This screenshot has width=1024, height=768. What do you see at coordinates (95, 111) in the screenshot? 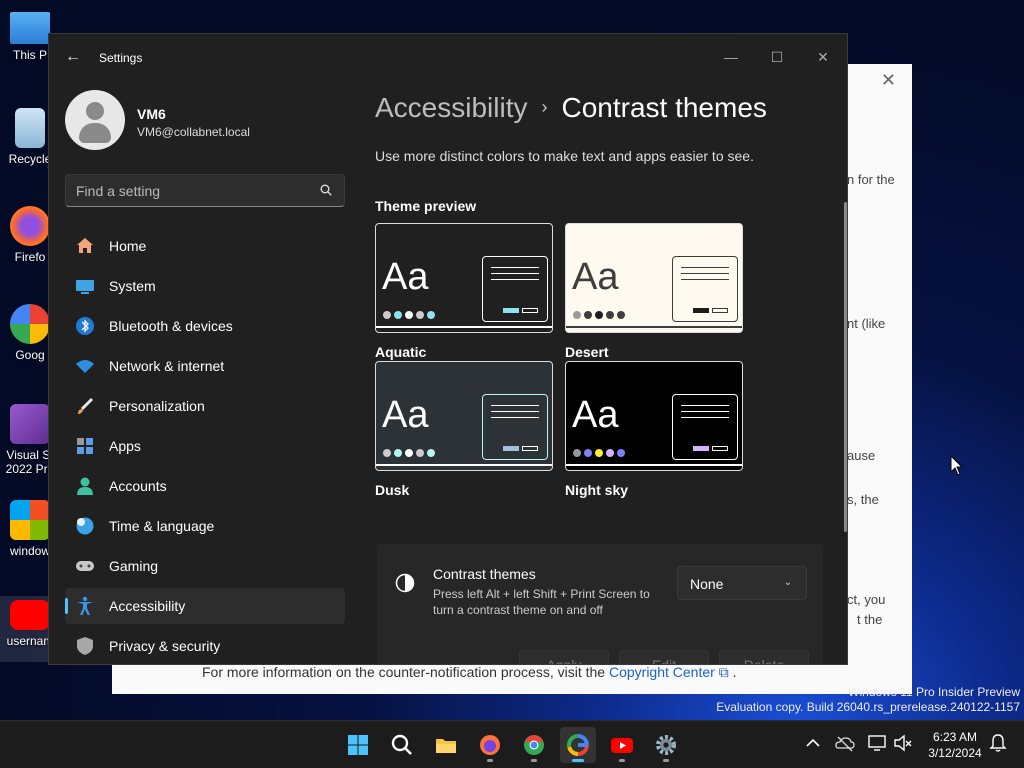
I see `avatar-head` at bounding box center [95, 111].